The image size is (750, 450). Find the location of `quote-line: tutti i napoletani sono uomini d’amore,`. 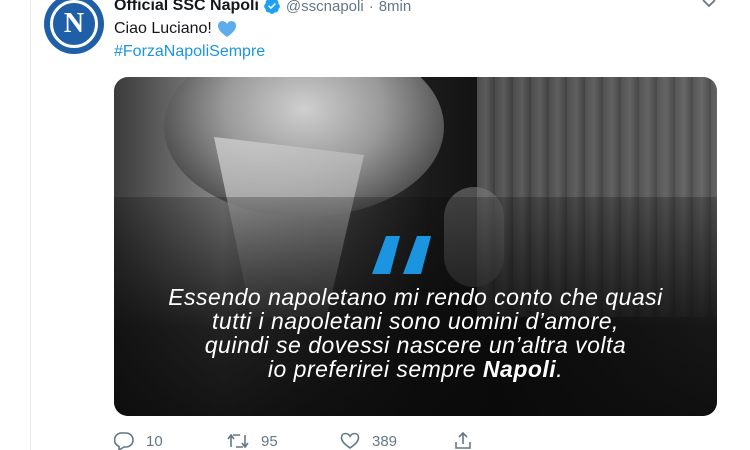

quote-line: tutti i napoletani sono uomini d’amore, is located at coordinates (415, 321).